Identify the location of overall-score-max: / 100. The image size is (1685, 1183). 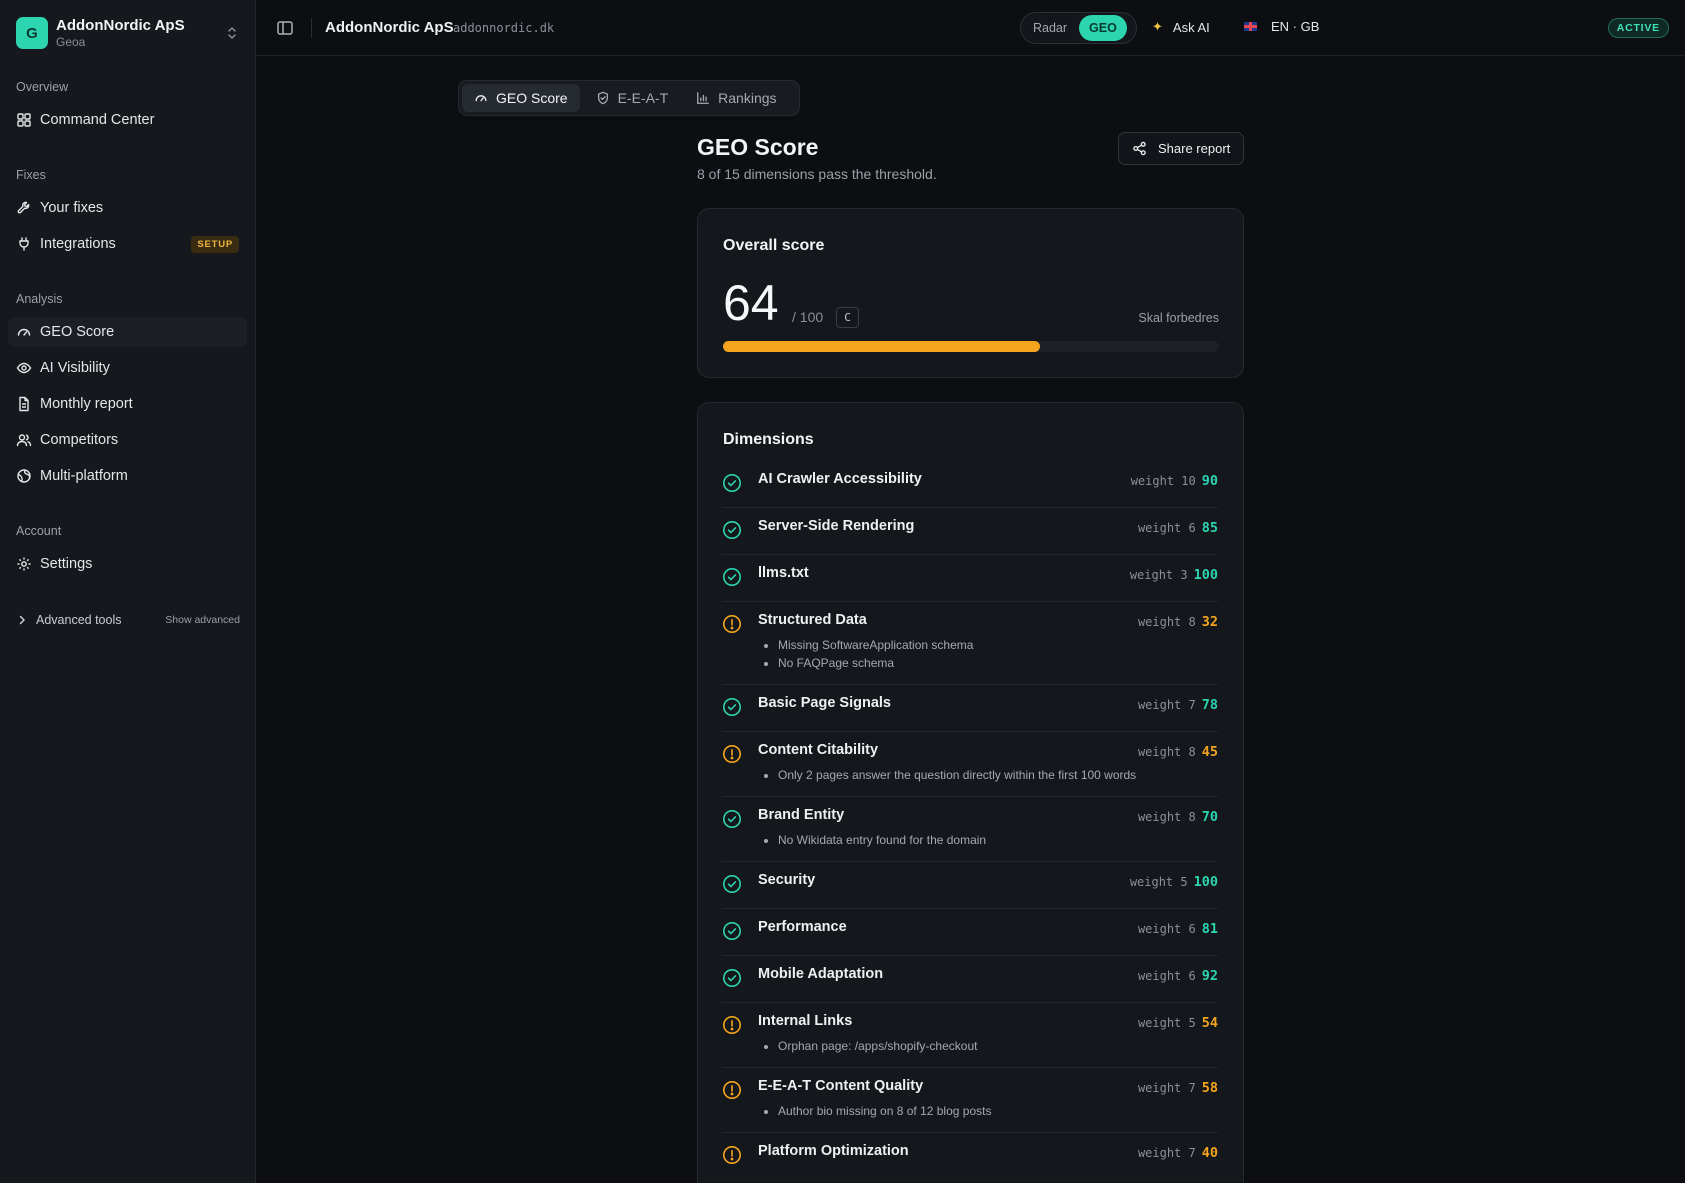
(808, 317).